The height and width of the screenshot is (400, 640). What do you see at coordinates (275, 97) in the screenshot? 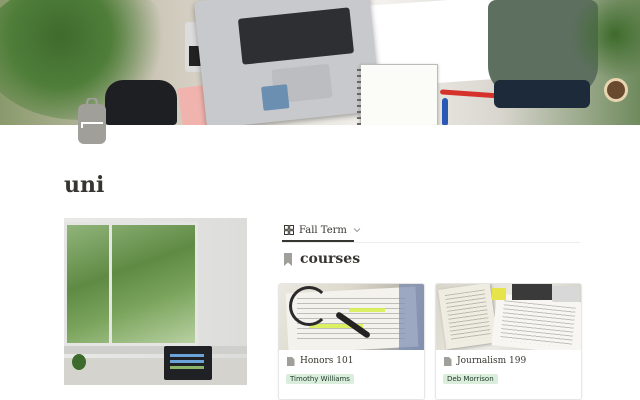
I see `sticker-decoration` at bounding box center [275, 97].